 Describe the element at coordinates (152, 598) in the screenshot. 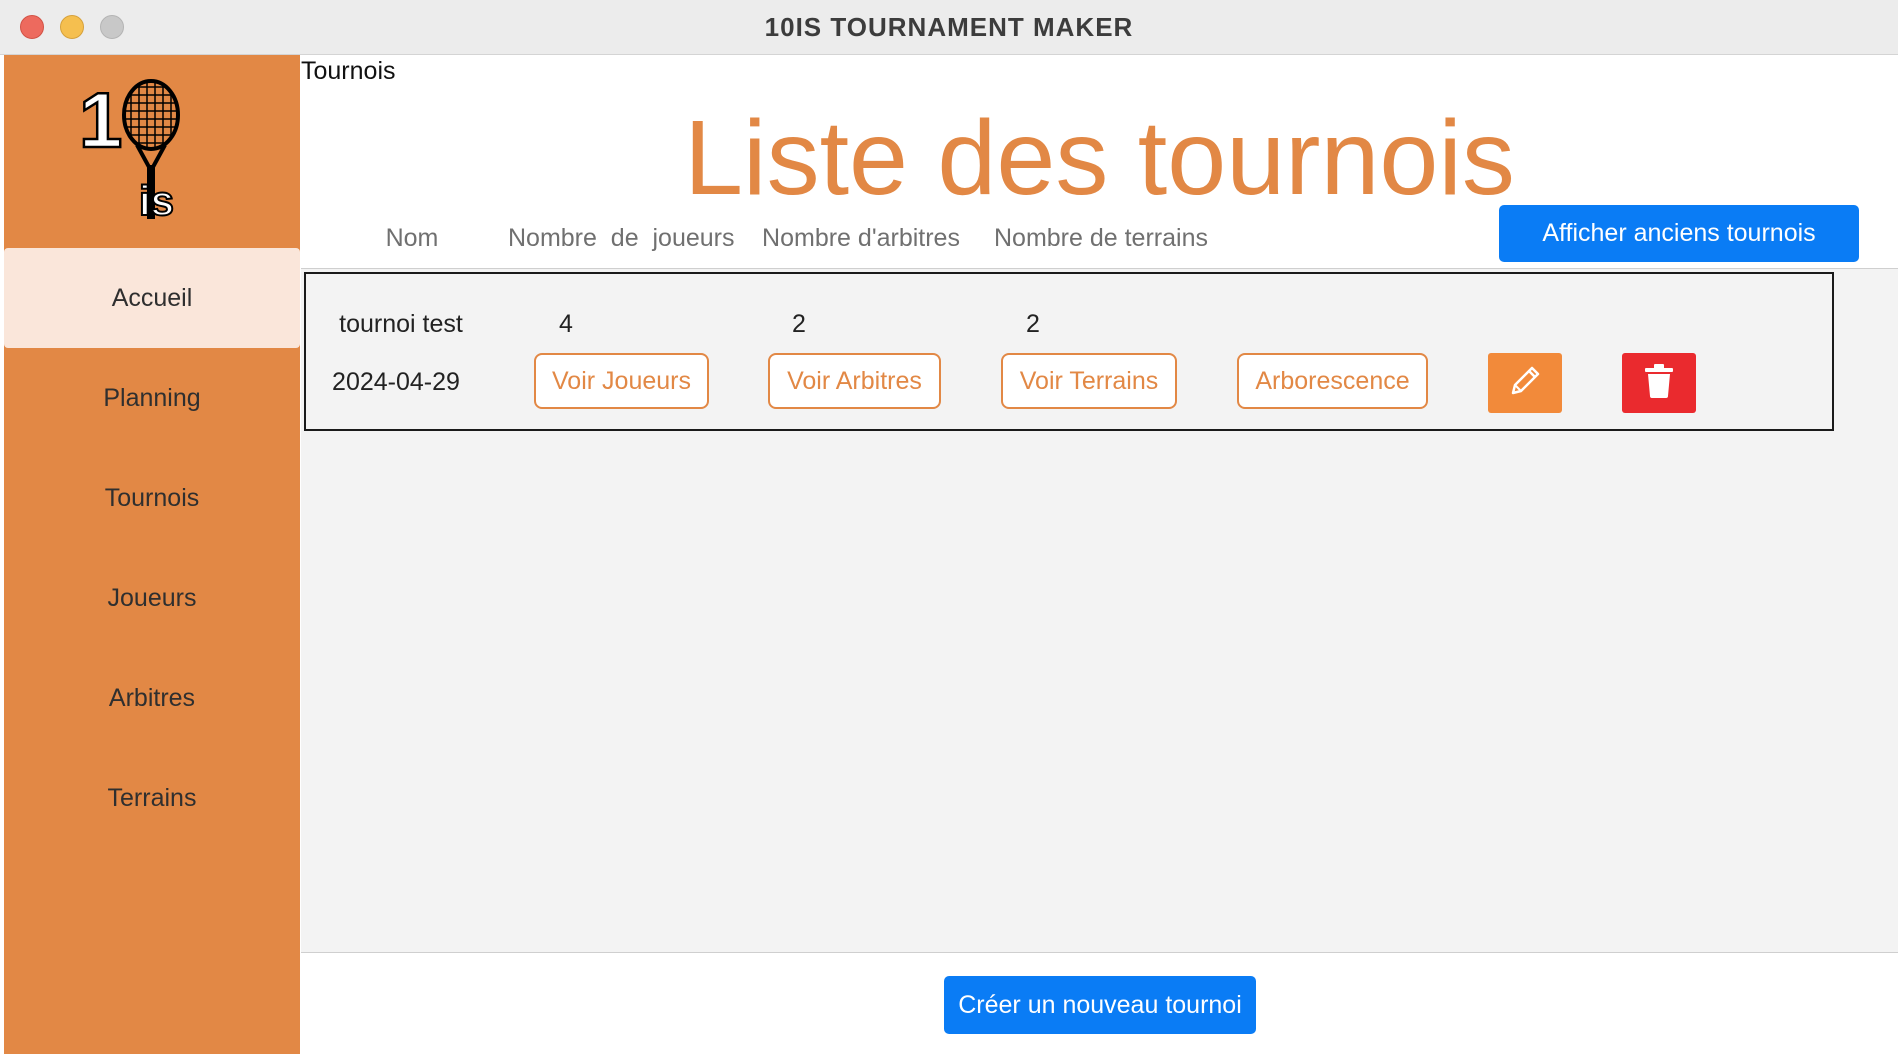

I see `sidebar-item-joueurs: Joueurs` at that location.